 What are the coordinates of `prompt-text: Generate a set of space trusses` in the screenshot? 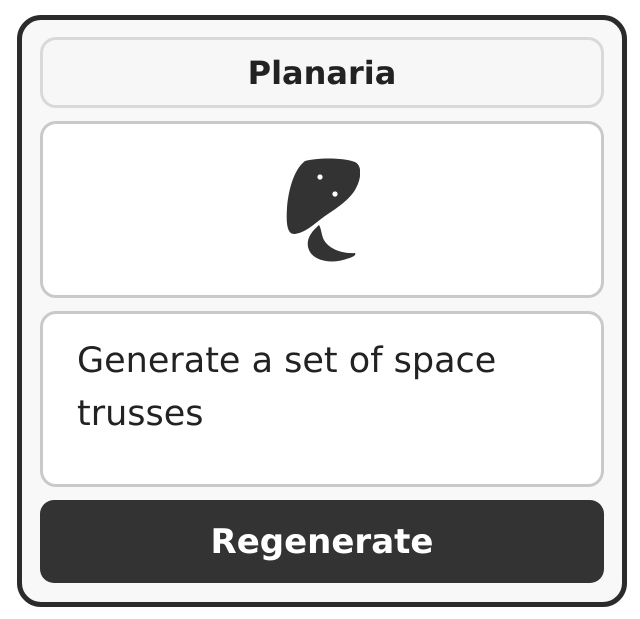 It's located at (287, 388).